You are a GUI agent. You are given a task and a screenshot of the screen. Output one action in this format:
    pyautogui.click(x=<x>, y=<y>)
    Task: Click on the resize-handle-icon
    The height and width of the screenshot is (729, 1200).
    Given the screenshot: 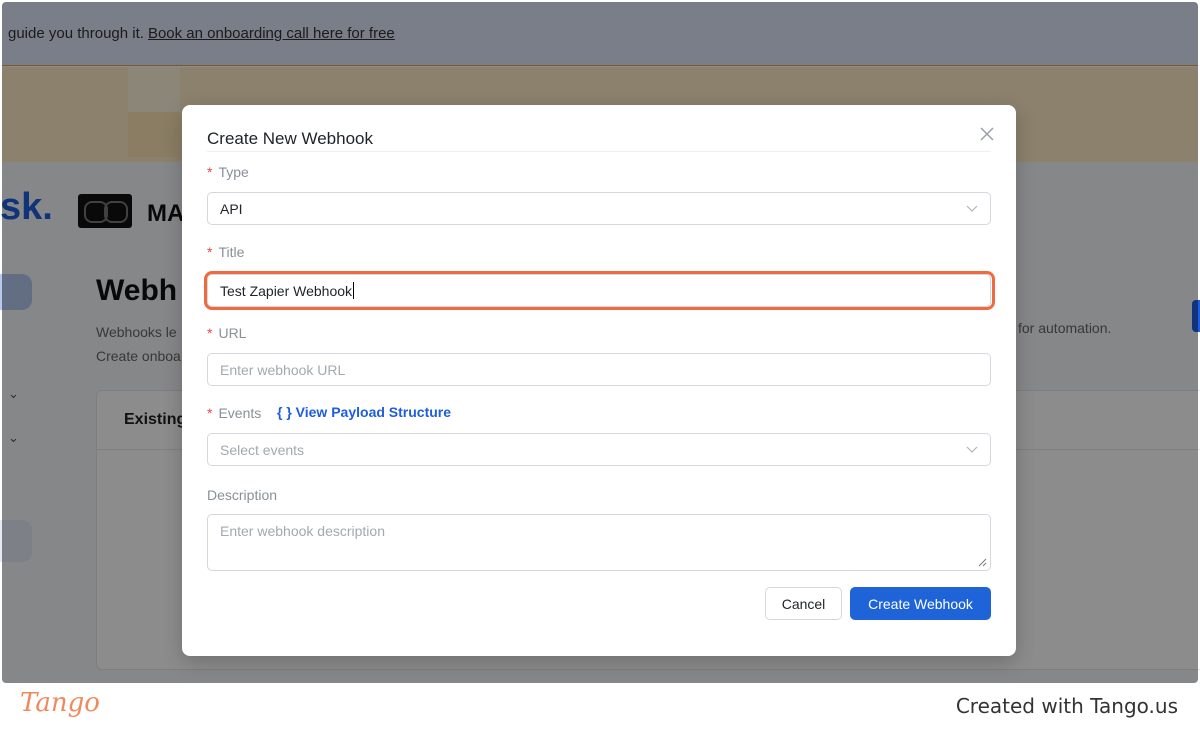 What is the action you would take?
    pyautogui.click(x=982, y=562)
    